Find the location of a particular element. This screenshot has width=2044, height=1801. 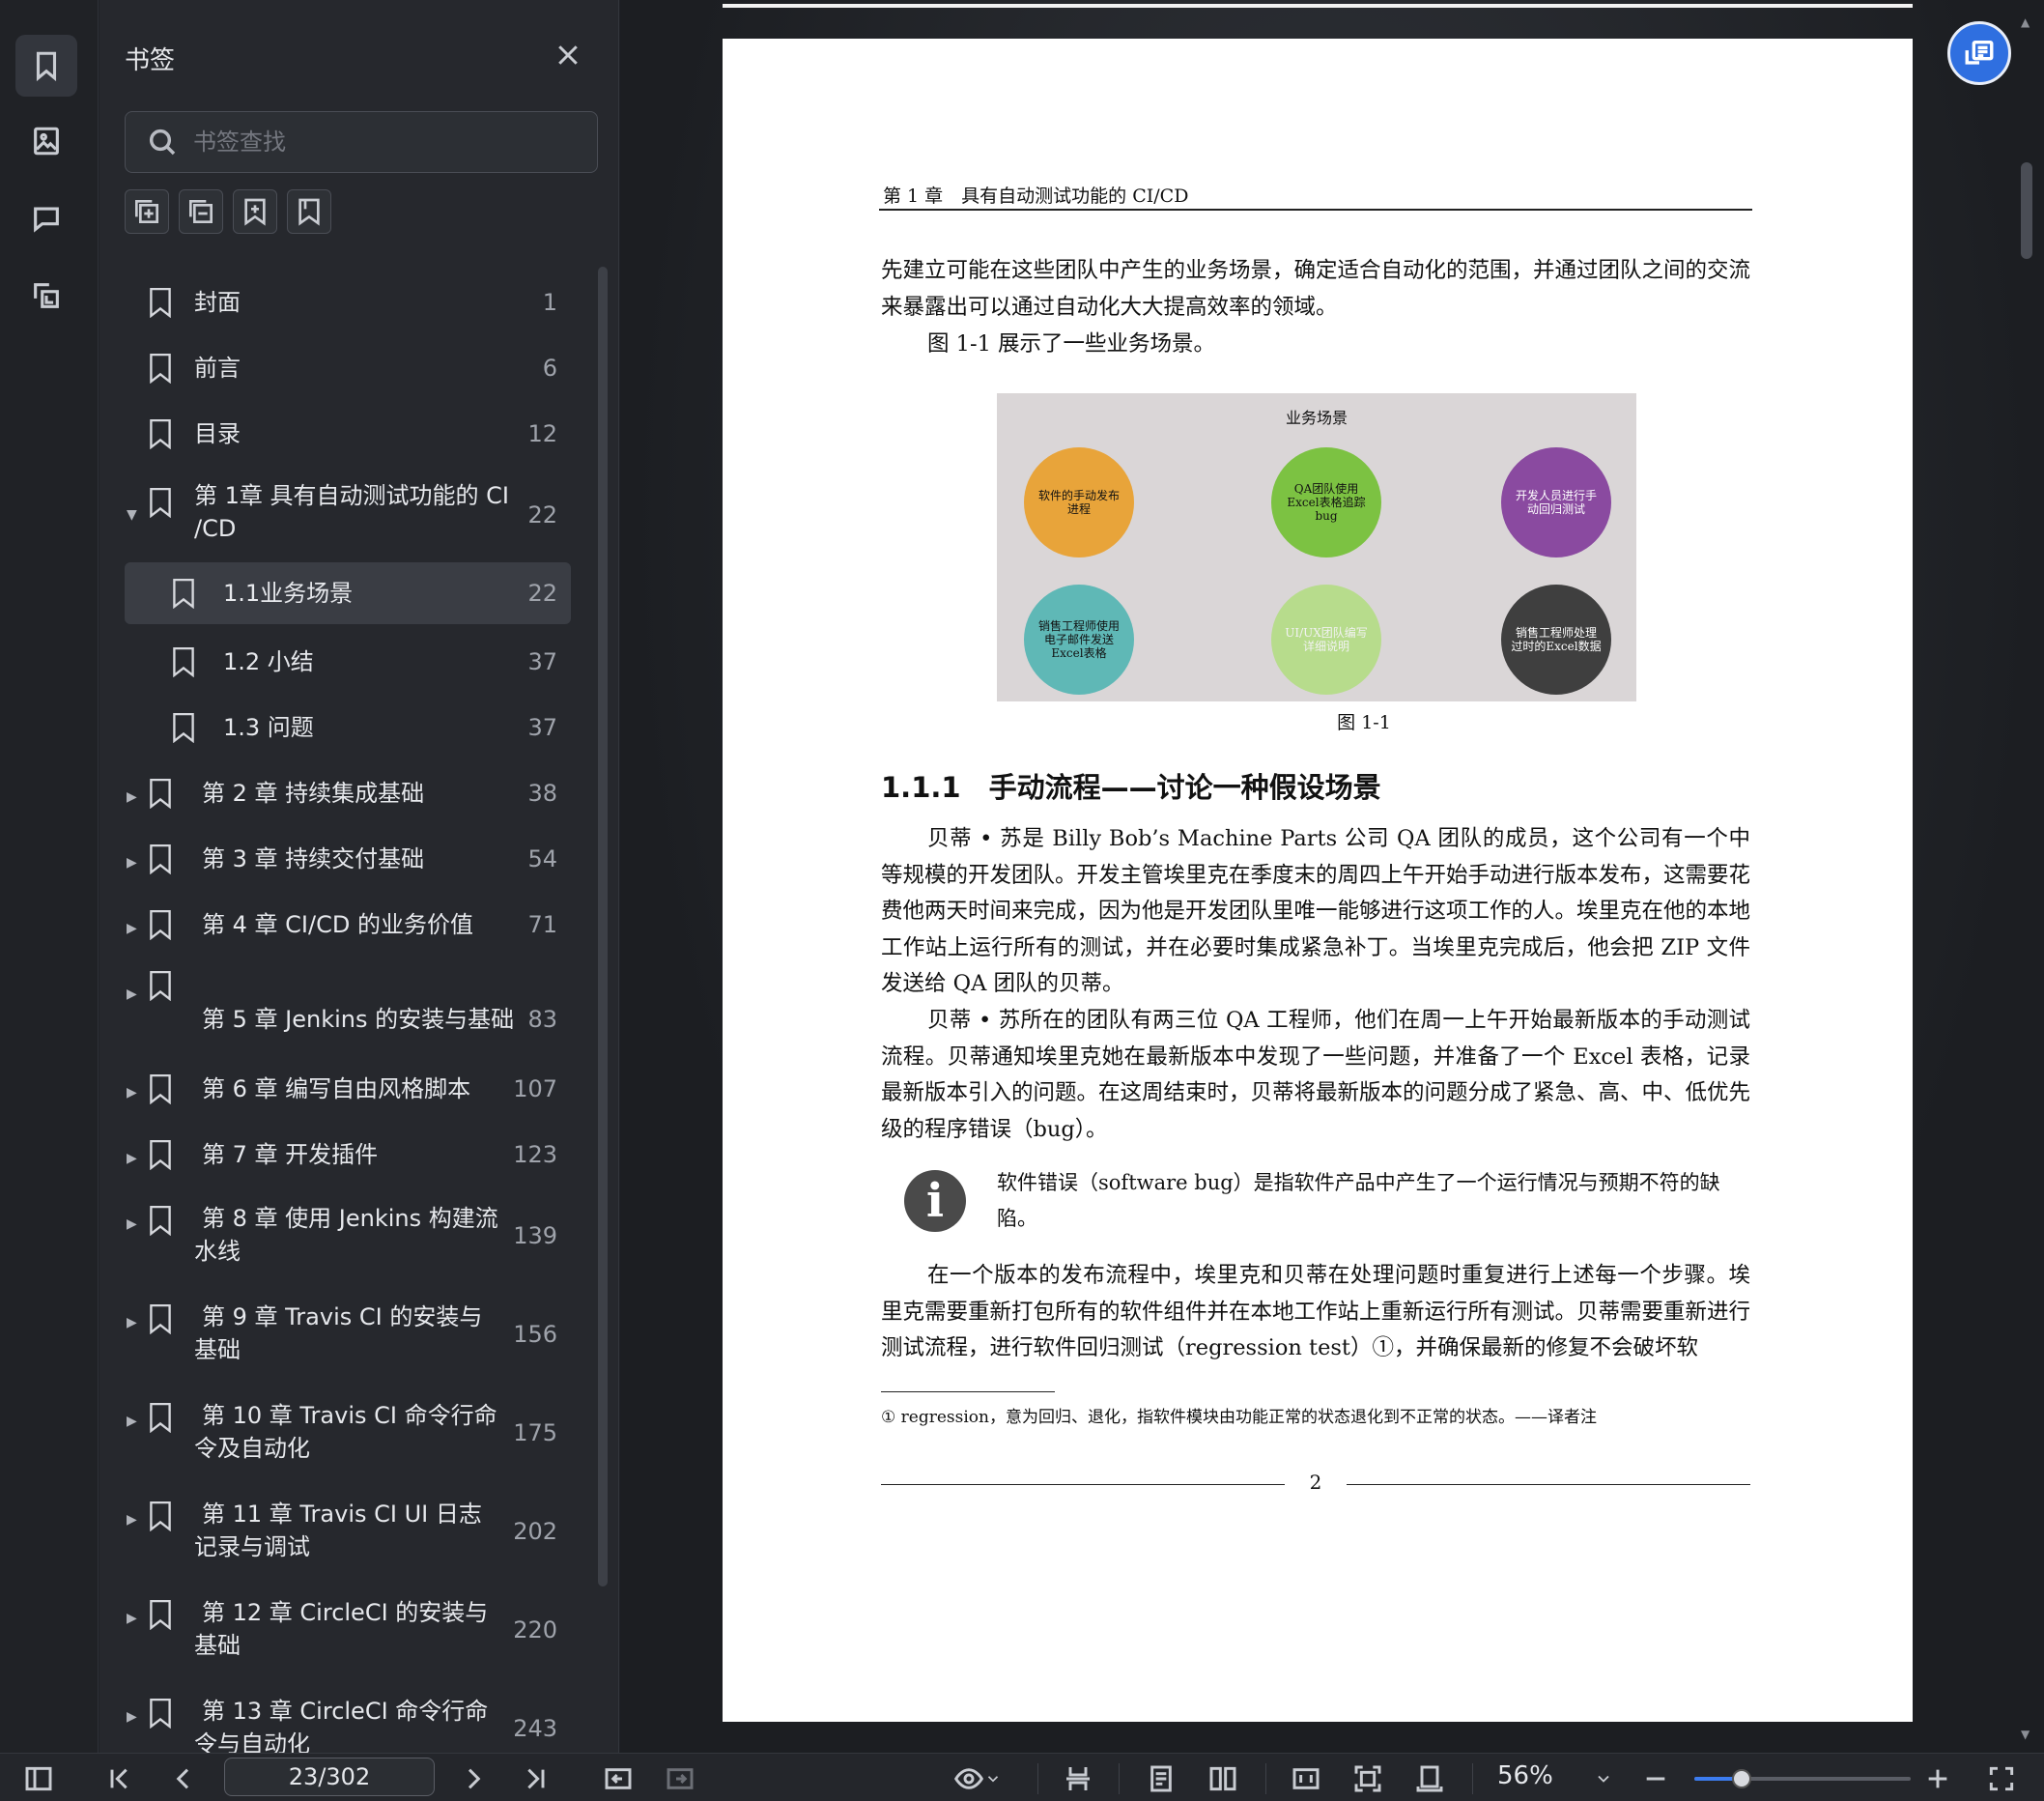

bookmark-item: ▶ 第 7 章 开发插件 123 is located at coordinates (348, 1154).